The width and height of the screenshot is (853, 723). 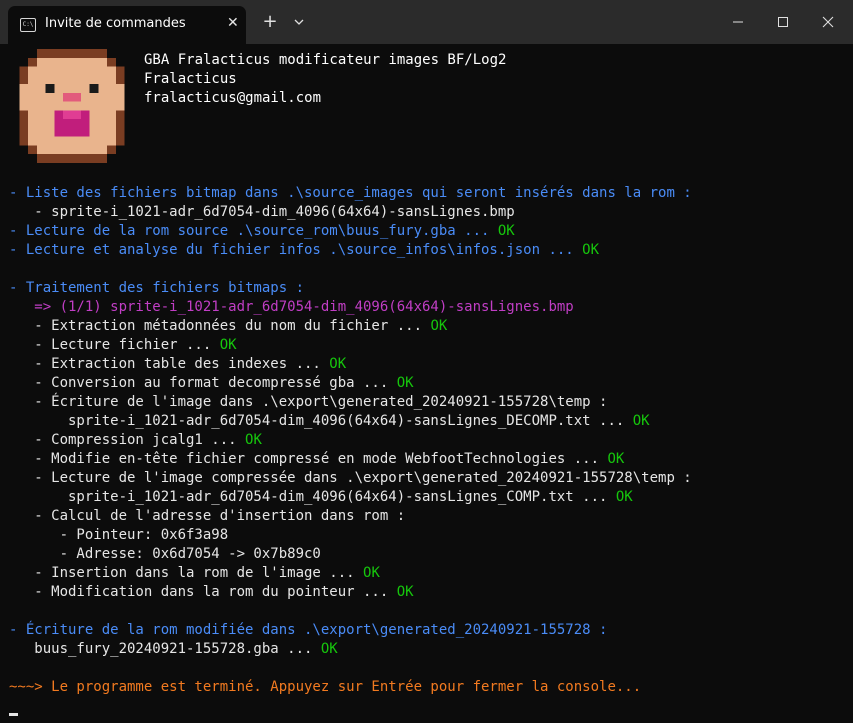 I want to click on output-rom-line: buus_fury_20240921-155728.gba ... OK, so click(x=173, y=649).